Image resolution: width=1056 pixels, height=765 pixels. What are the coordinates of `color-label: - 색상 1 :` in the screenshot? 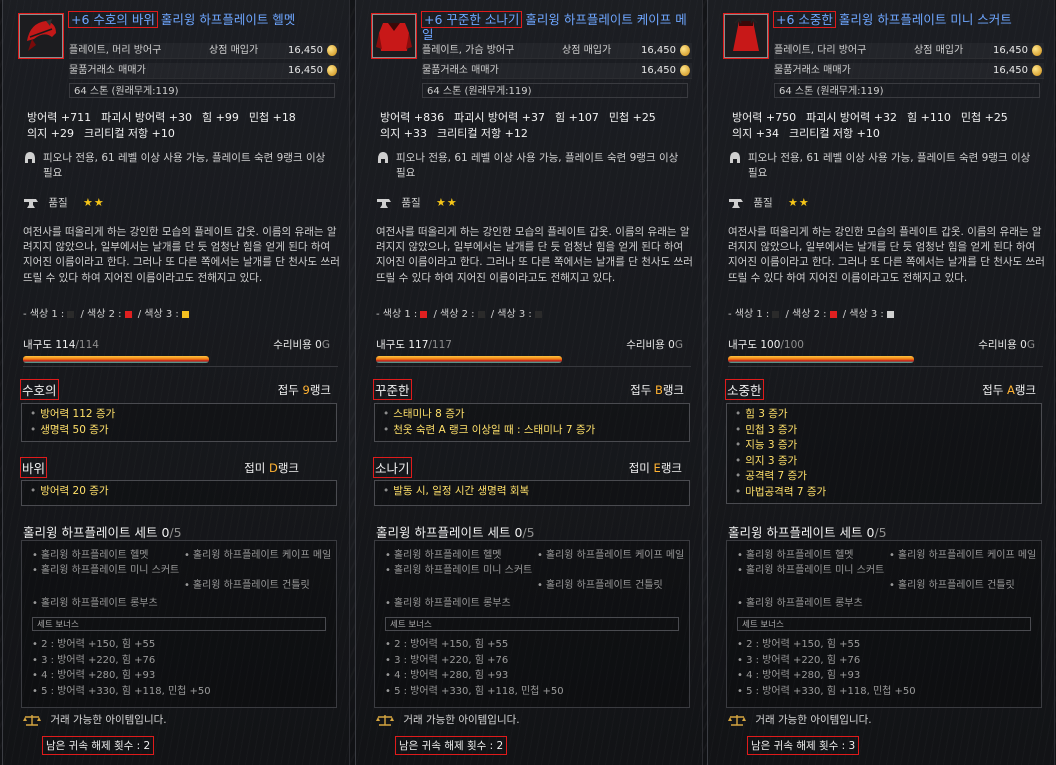 It's located at (397, 314).